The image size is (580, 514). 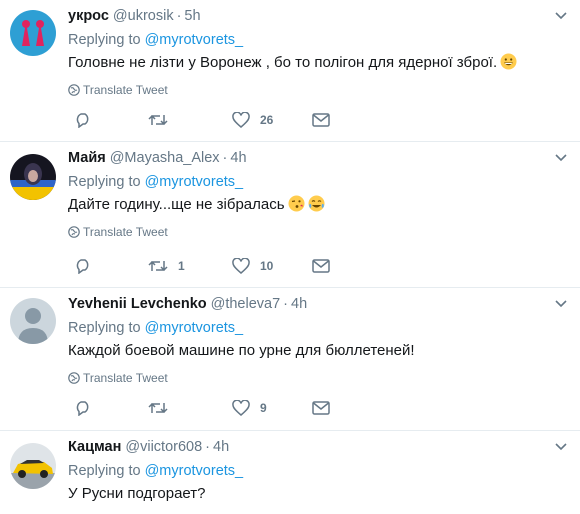 I want to click on retweet-count: 1, so click(x=181, y=266).